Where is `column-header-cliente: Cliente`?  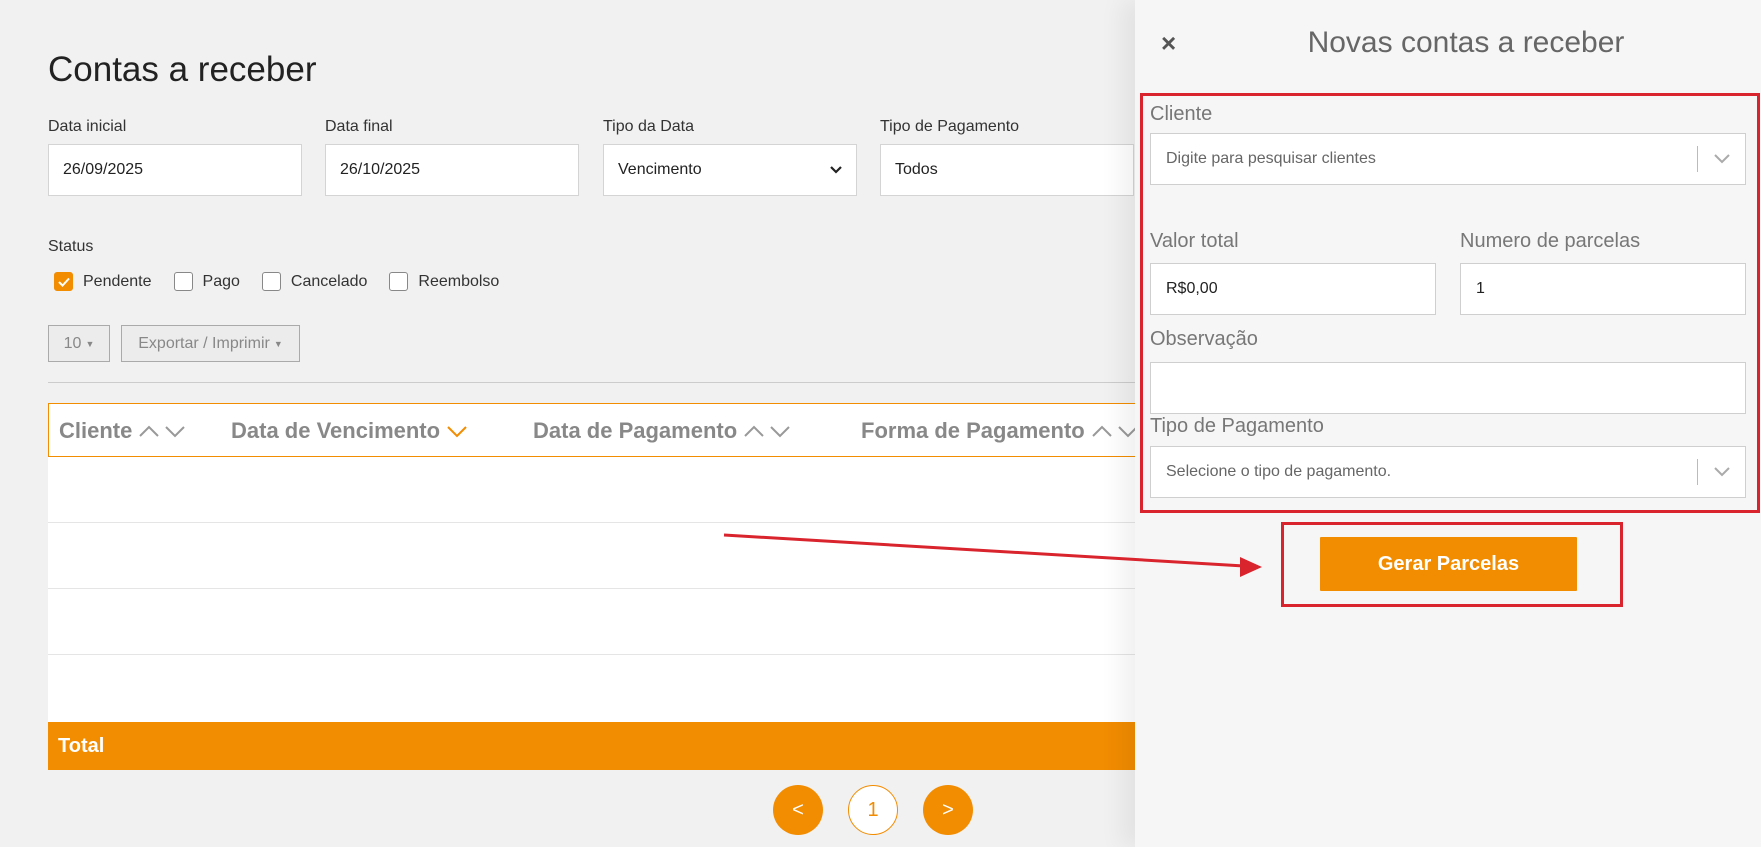
column-header-cliente: Cliente is located at coordinates (123, 431).